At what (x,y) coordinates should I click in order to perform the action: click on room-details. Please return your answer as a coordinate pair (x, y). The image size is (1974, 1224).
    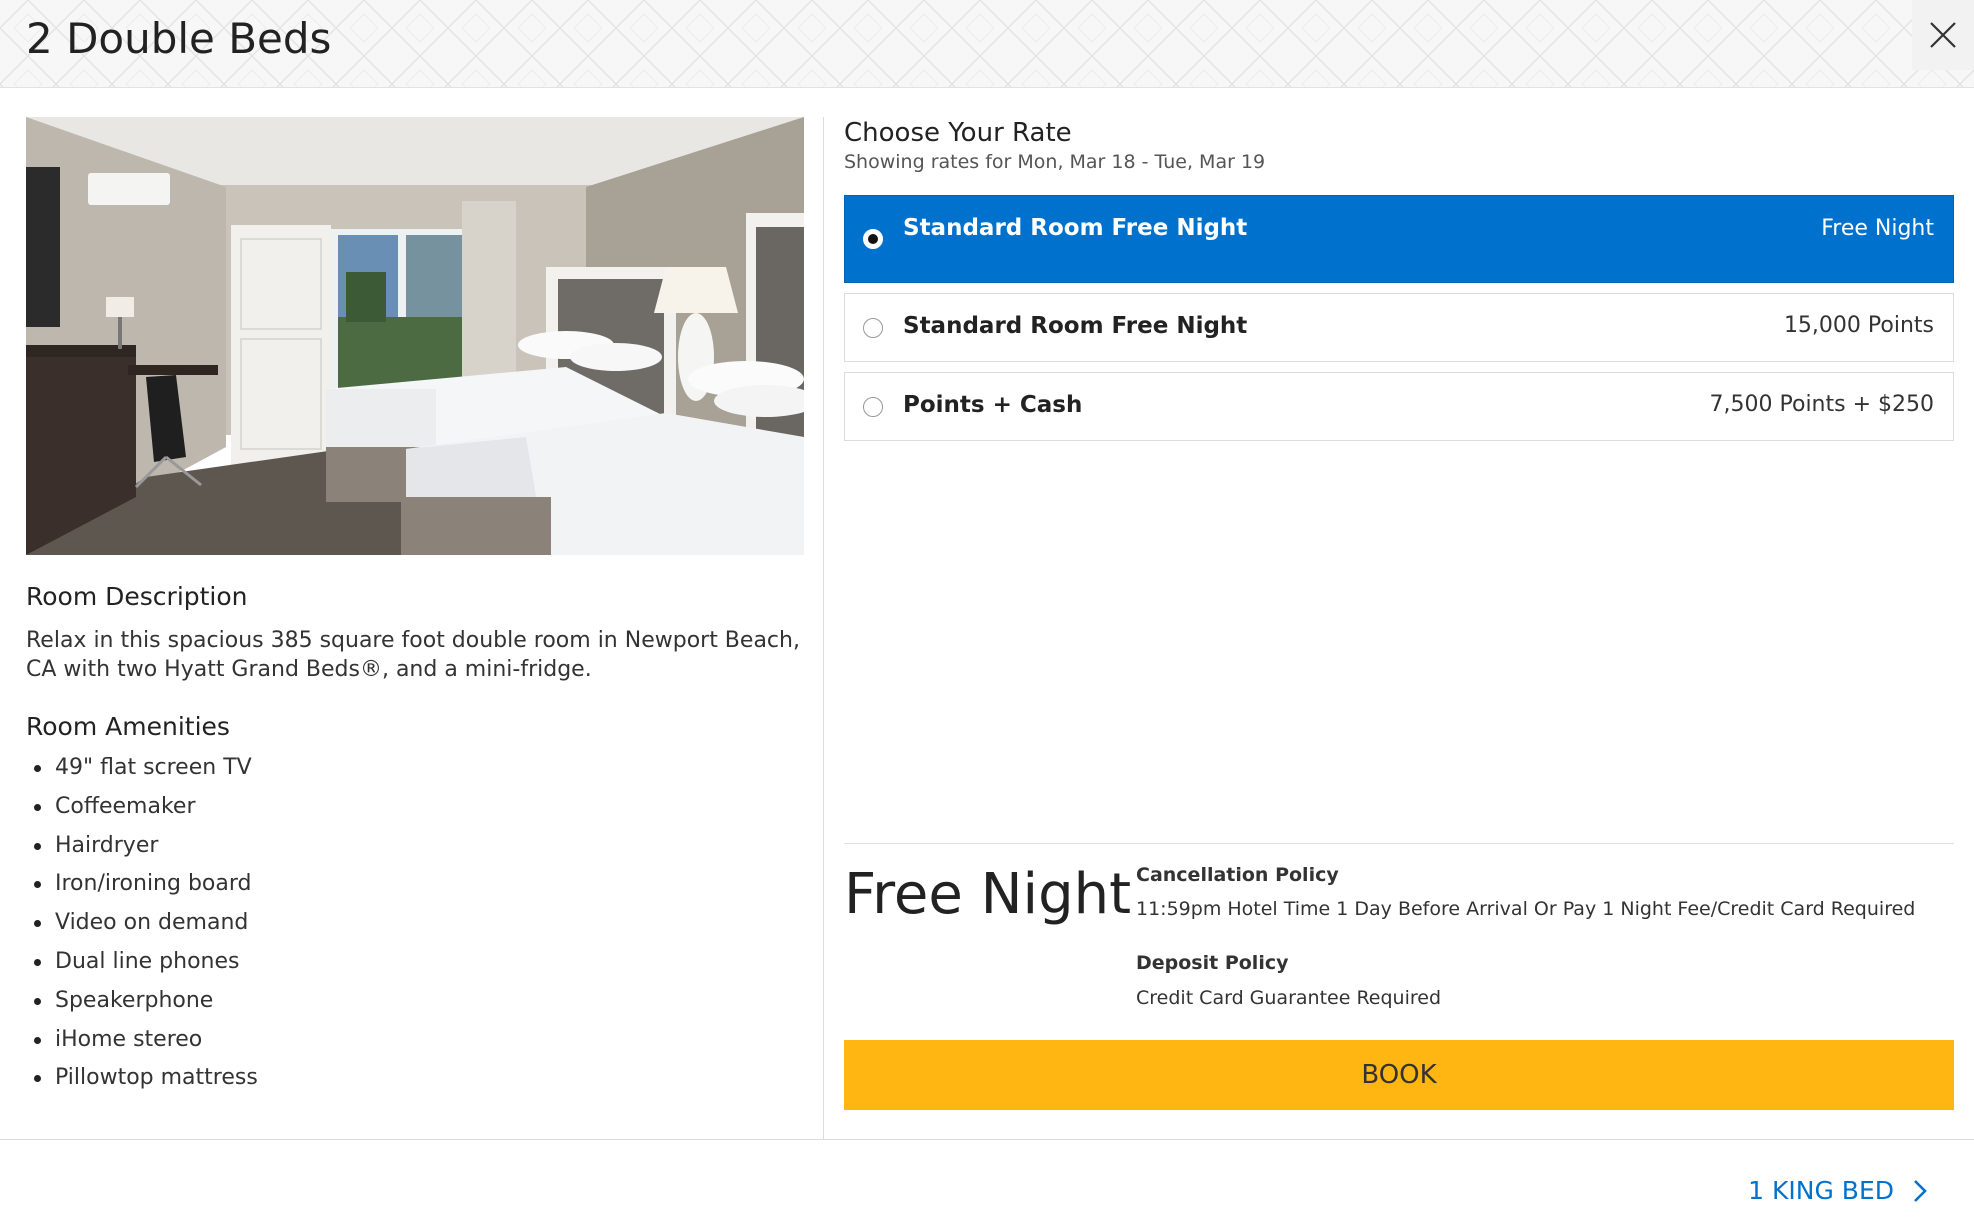
    Looking at the image, I should click on (415, 336).